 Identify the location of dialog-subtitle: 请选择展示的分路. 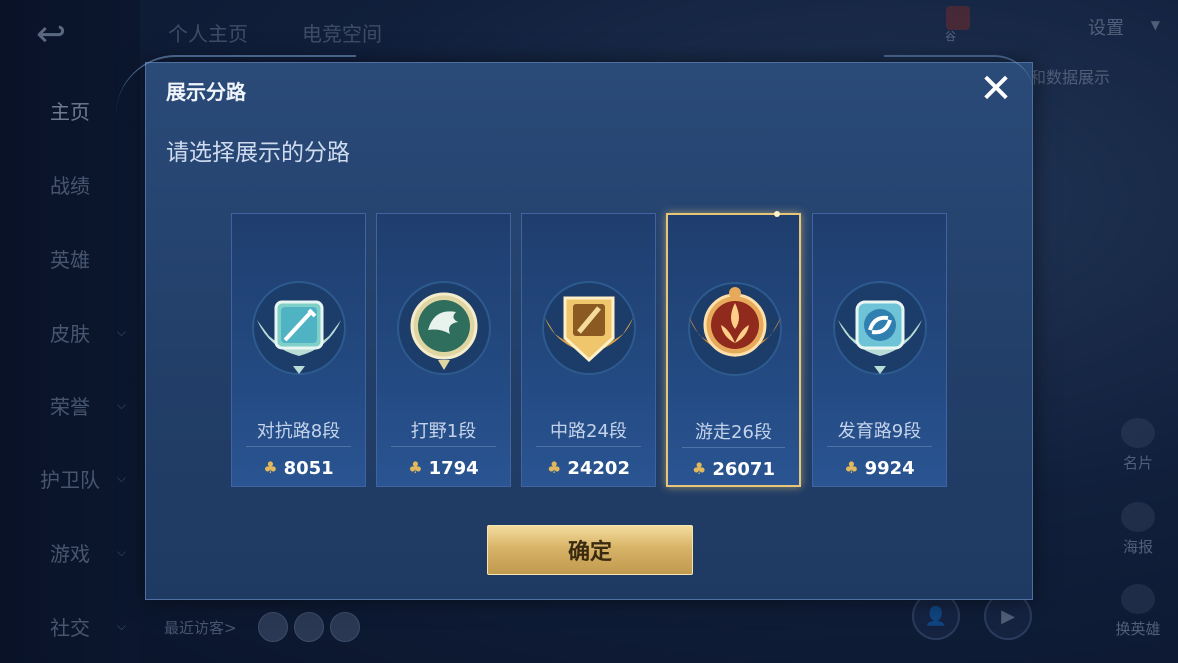
(258, 153).